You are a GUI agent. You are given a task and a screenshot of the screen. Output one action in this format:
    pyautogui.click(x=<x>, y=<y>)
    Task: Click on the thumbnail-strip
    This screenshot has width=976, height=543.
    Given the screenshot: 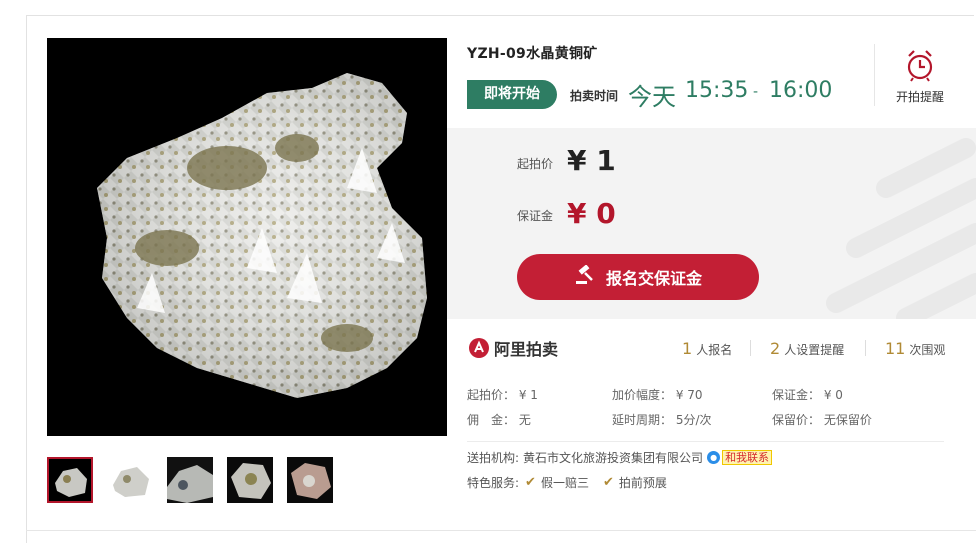 What is the action you would take?
    pyautogui.click(x=190, y=480)
    